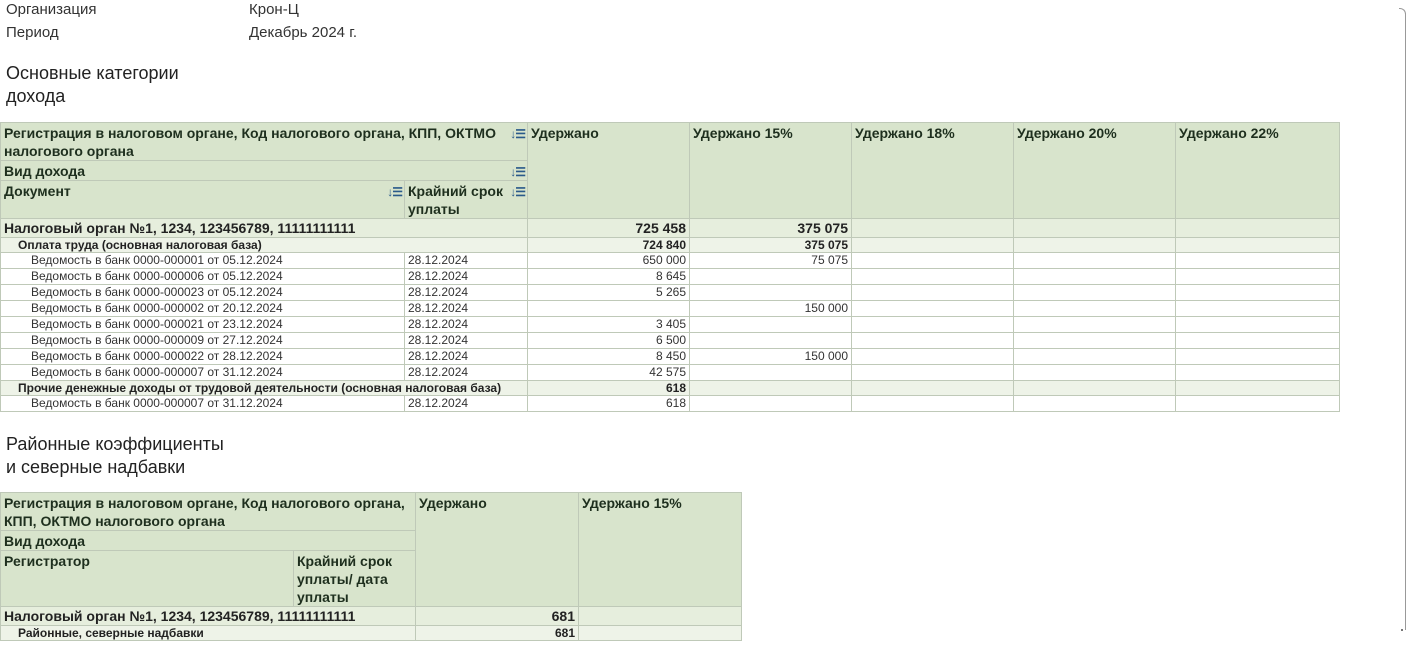 The image size is (1406, 645). I want to click on header-withheld-18: Удержано 18%, so click(932, 170).